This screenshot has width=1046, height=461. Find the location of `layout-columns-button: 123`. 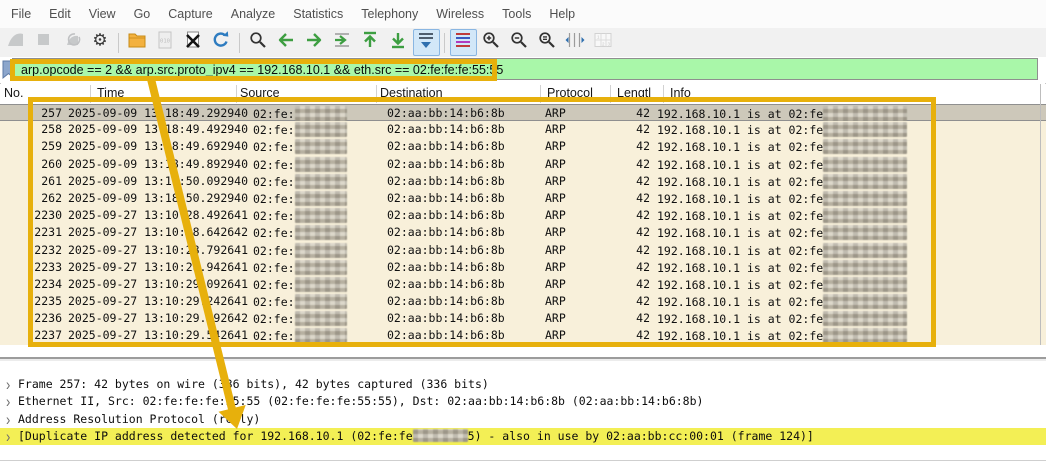

layout-columns-button: 123 is located at coordinates (603, 42).